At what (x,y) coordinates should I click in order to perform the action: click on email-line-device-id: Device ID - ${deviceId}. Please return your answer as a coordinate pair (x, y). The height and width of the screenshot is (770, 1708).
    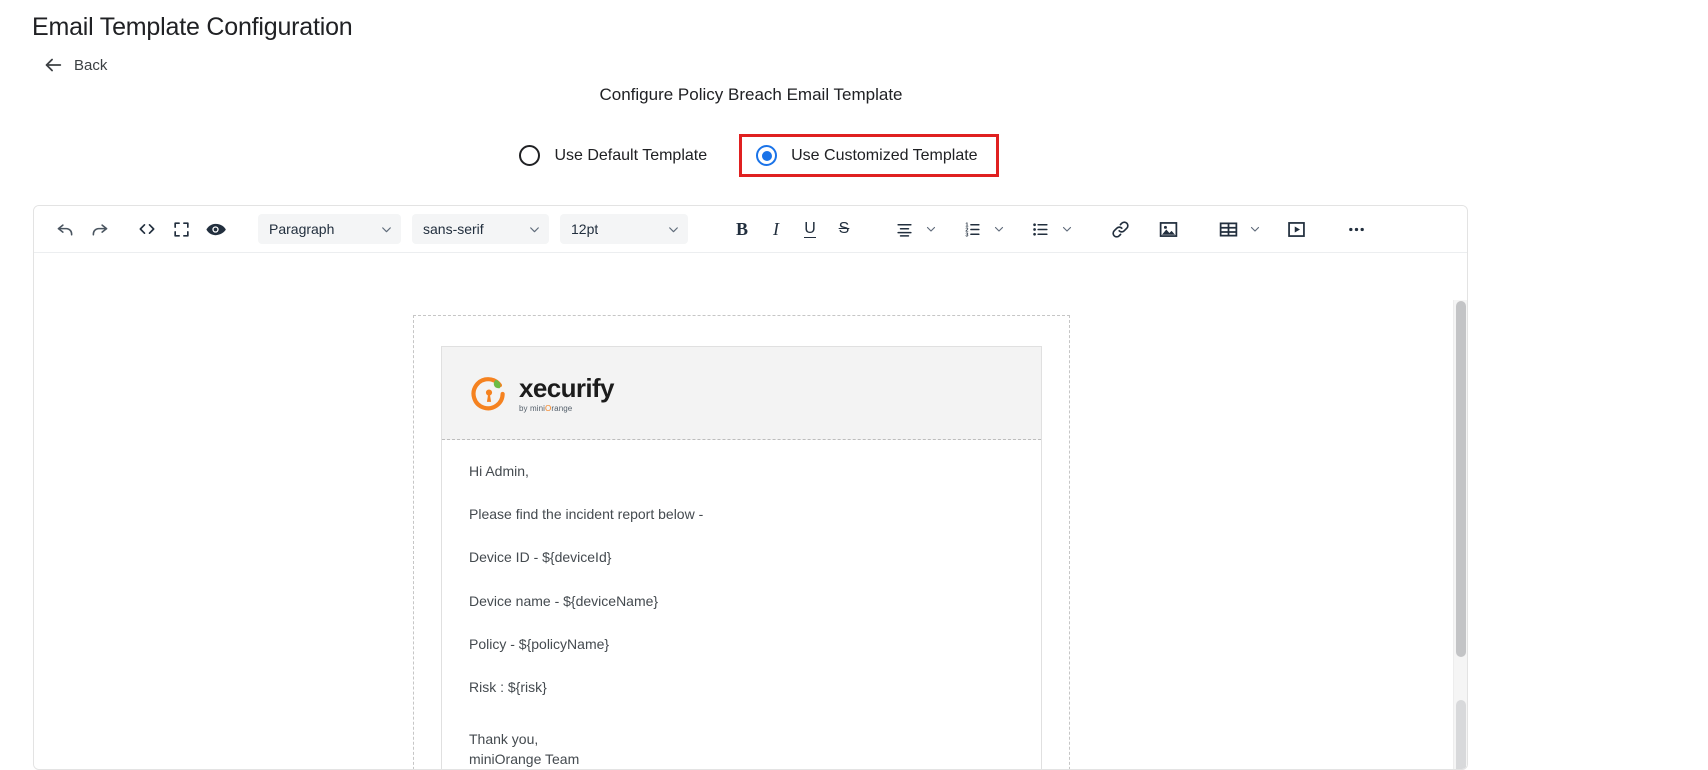
    Looking at the image, I should click on (540, 557).